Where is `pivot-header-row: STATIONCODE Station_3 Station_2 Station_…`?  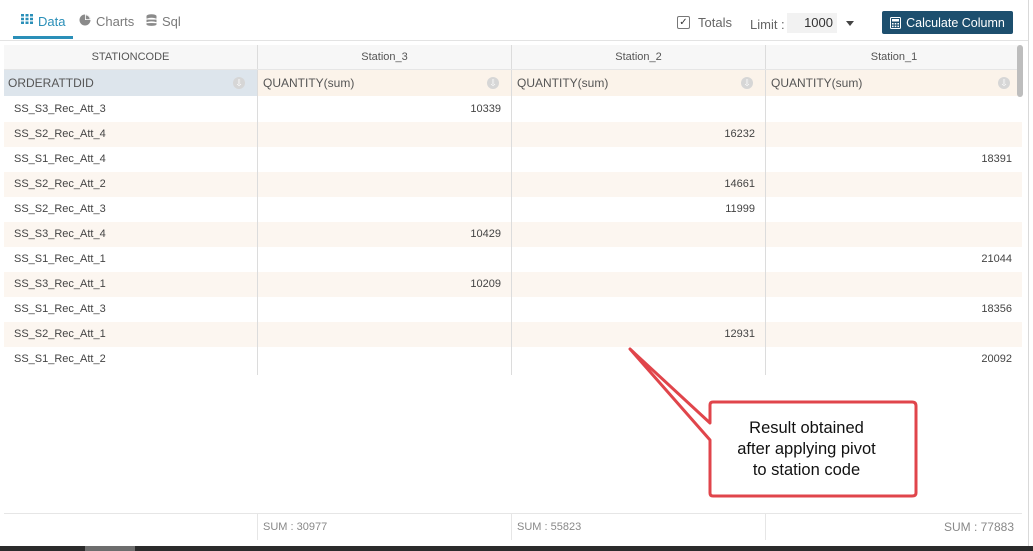
pivot-header-row: STATIONCODE Station_3 Station_2 Station_… is located at coordinates (513, 57).